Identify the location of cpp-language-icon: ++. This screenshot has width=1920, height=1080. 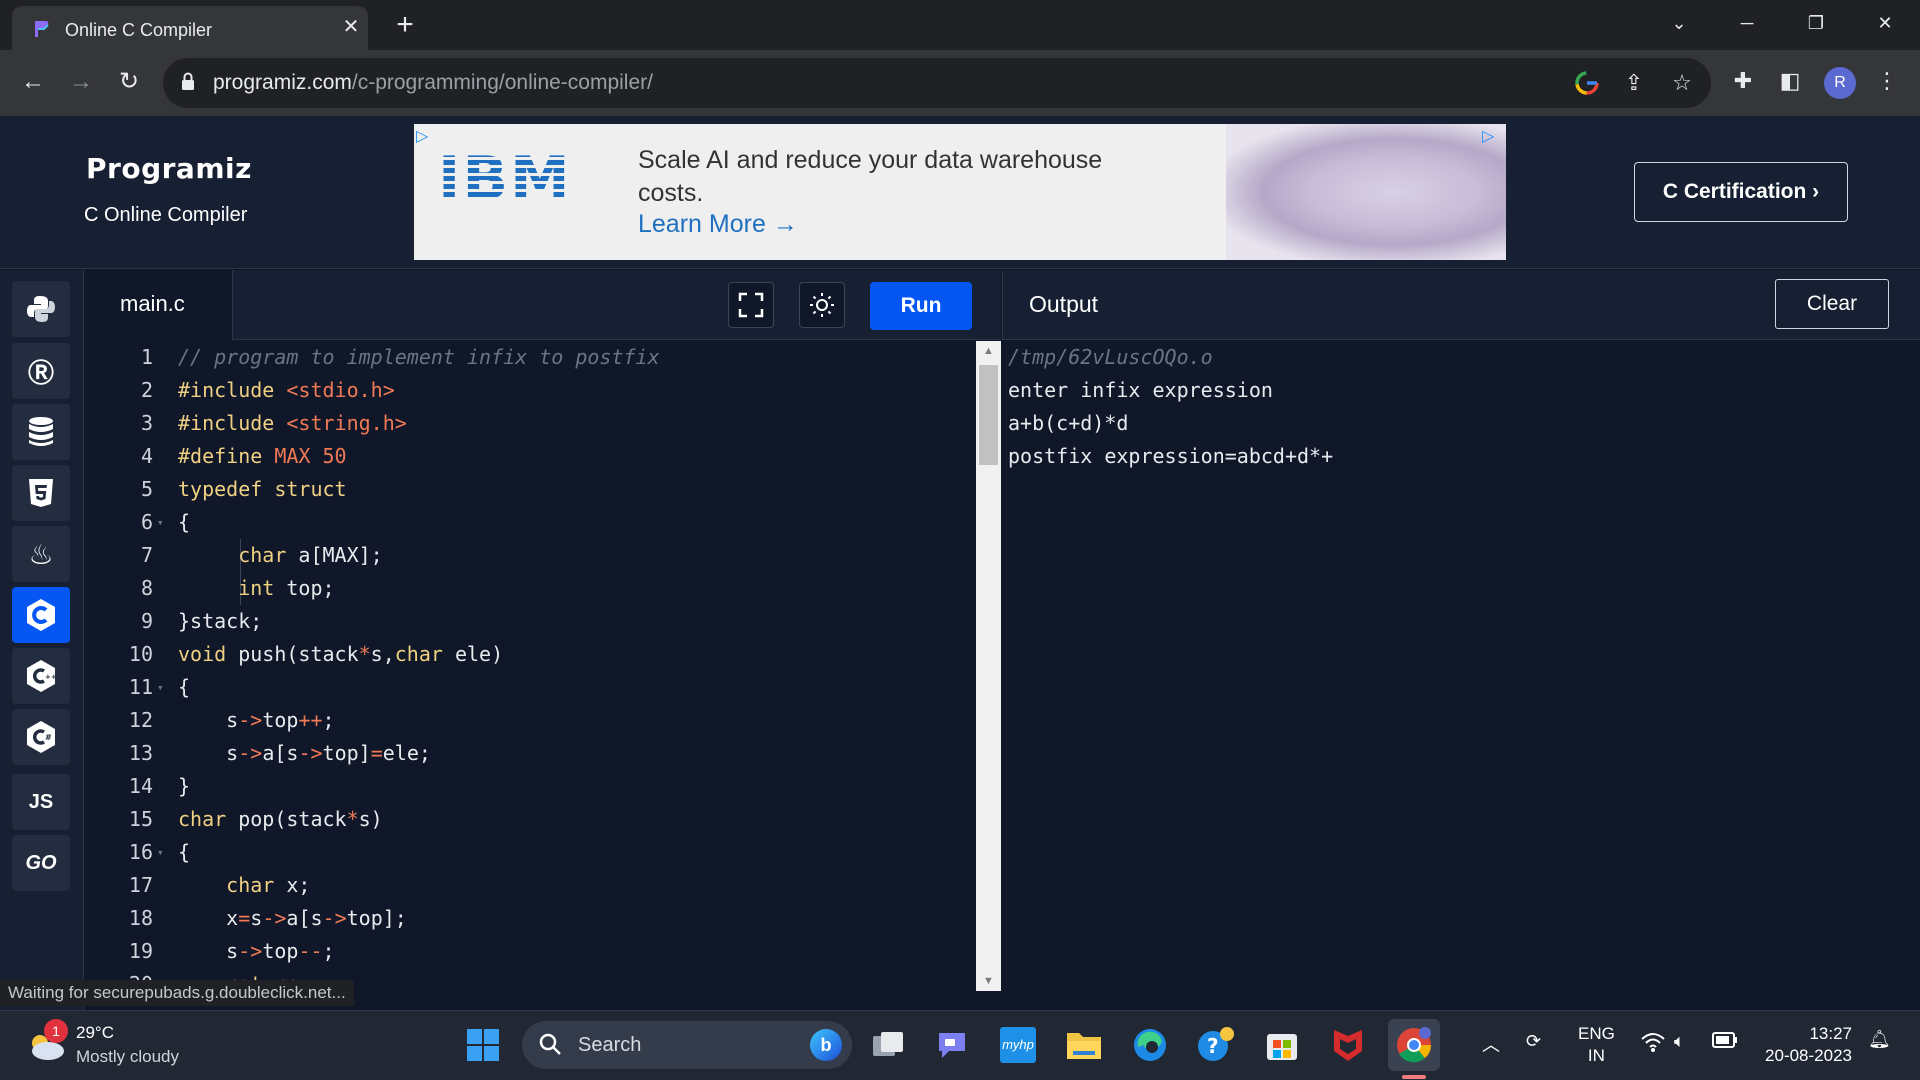
(41, 676).